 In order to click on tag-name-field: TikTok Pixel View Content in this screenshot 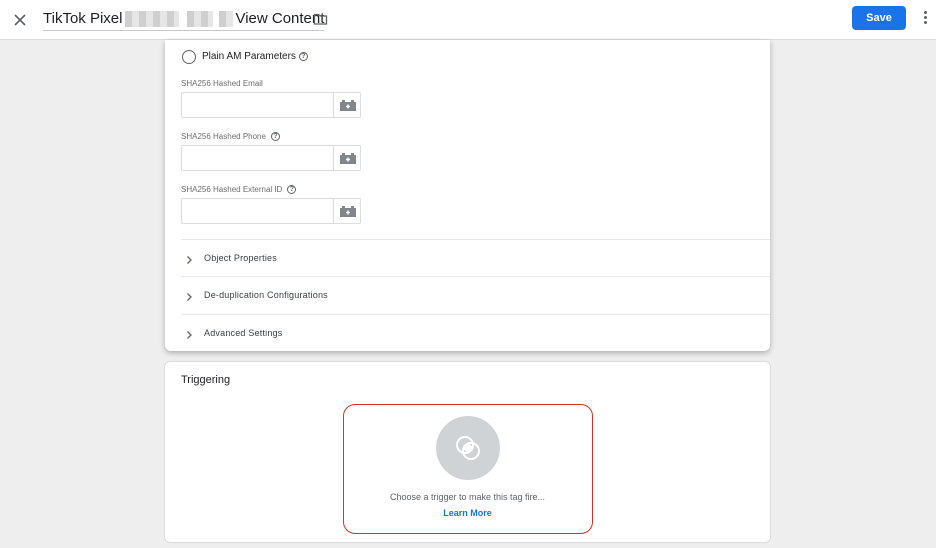, I will do `click(184, 20)`.